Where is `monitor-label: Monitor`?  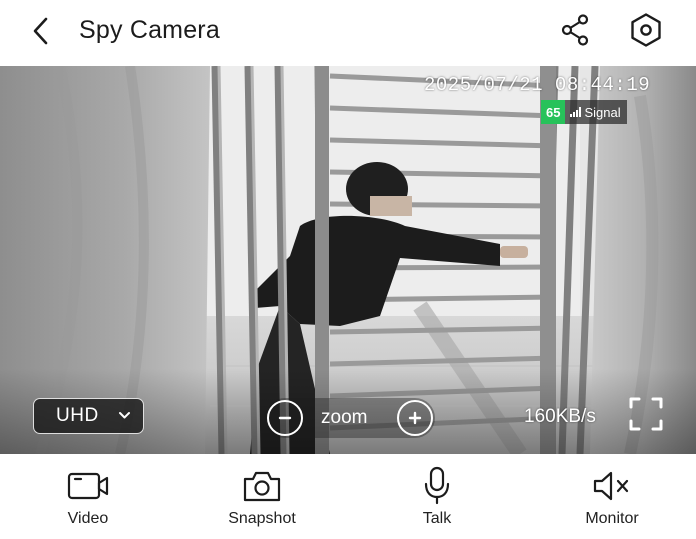 monitor-label: Monitor is located at coordinates (612, 518).